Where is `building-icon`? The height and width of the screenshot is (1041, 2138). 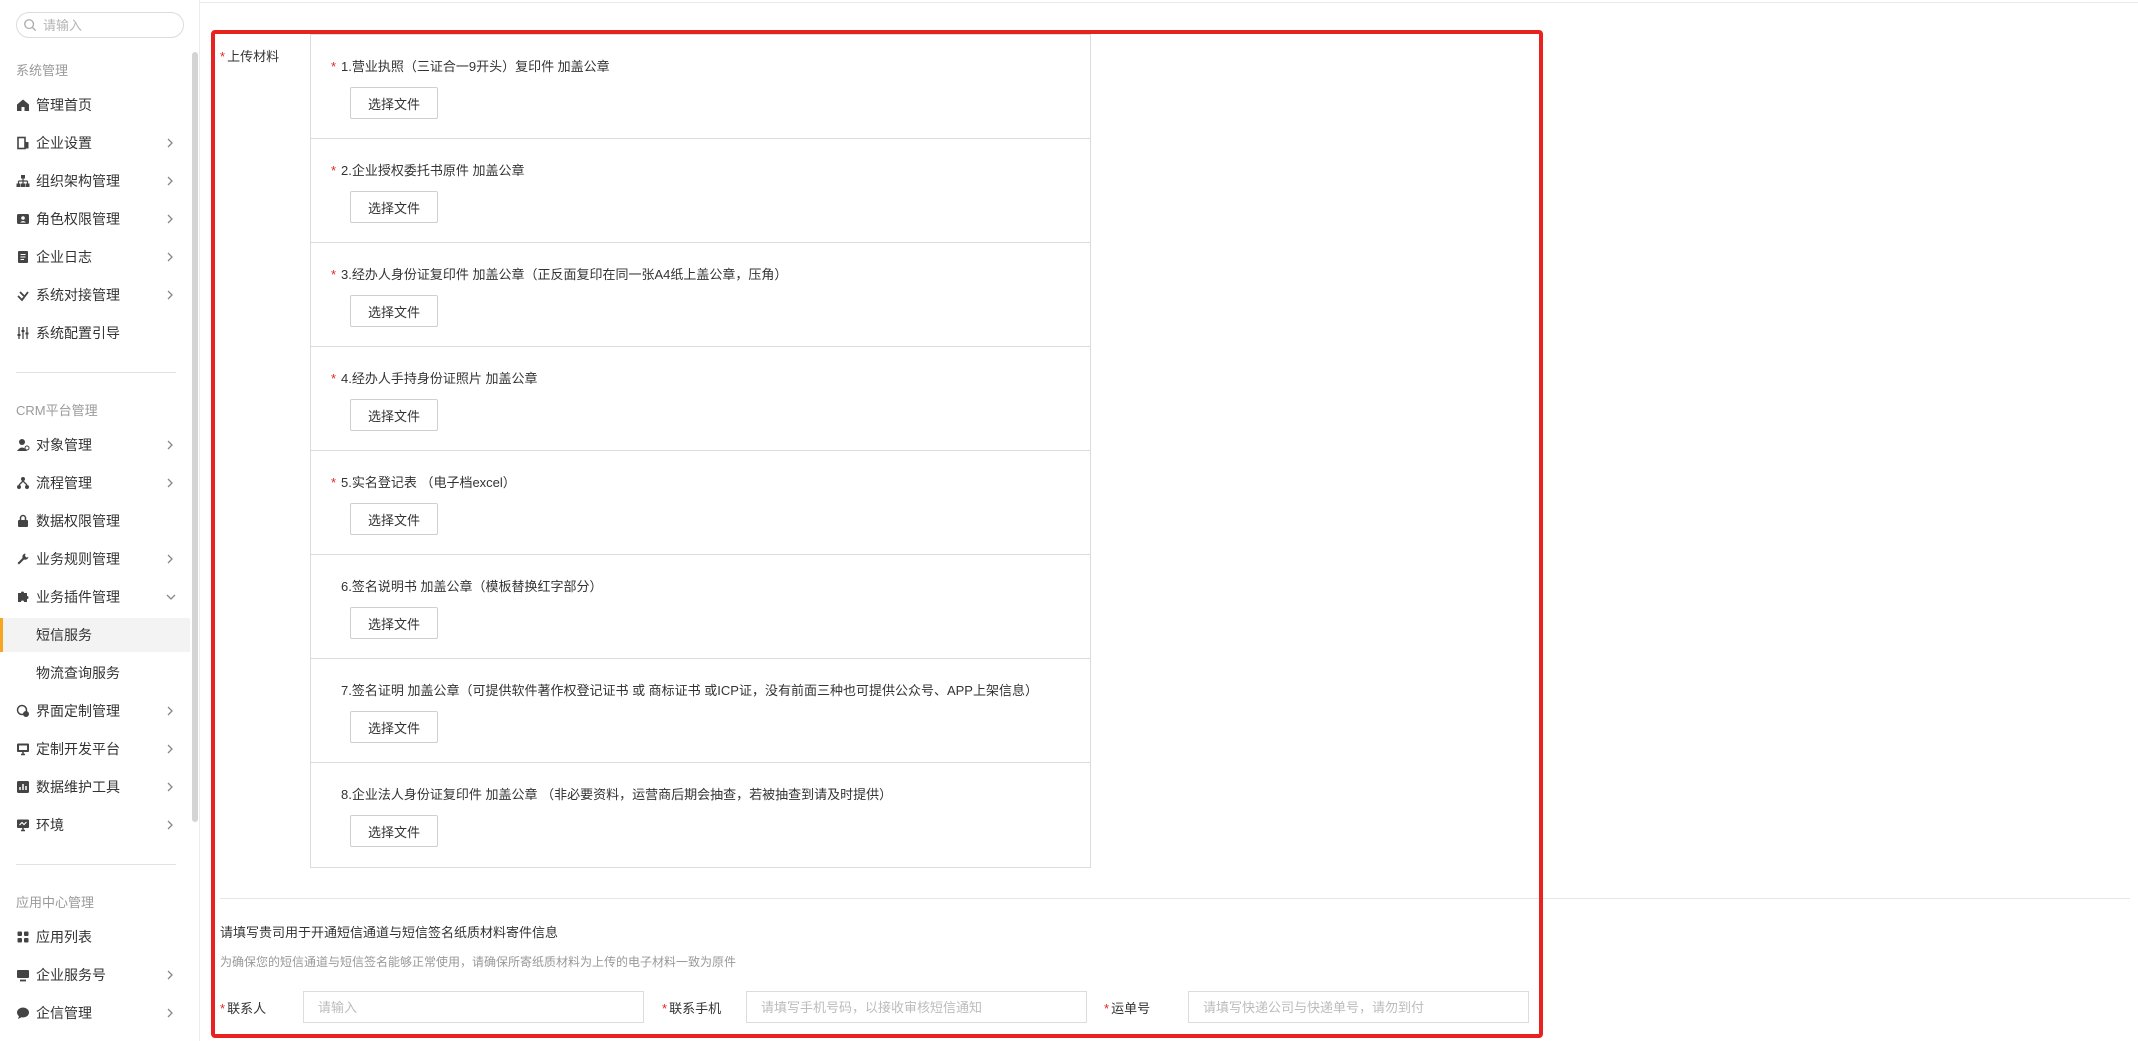 building-icon is located at coordinates (23, 143).